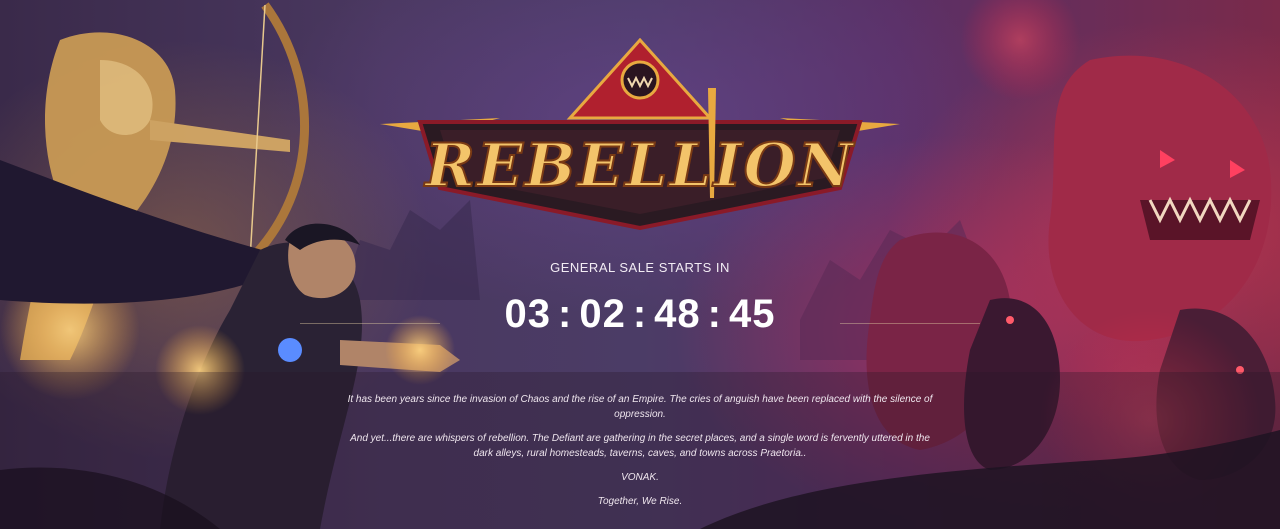 This screenshot has width=1280, height=529. I want to click on rebellion-logo: REBELLION, so click(640, 134).